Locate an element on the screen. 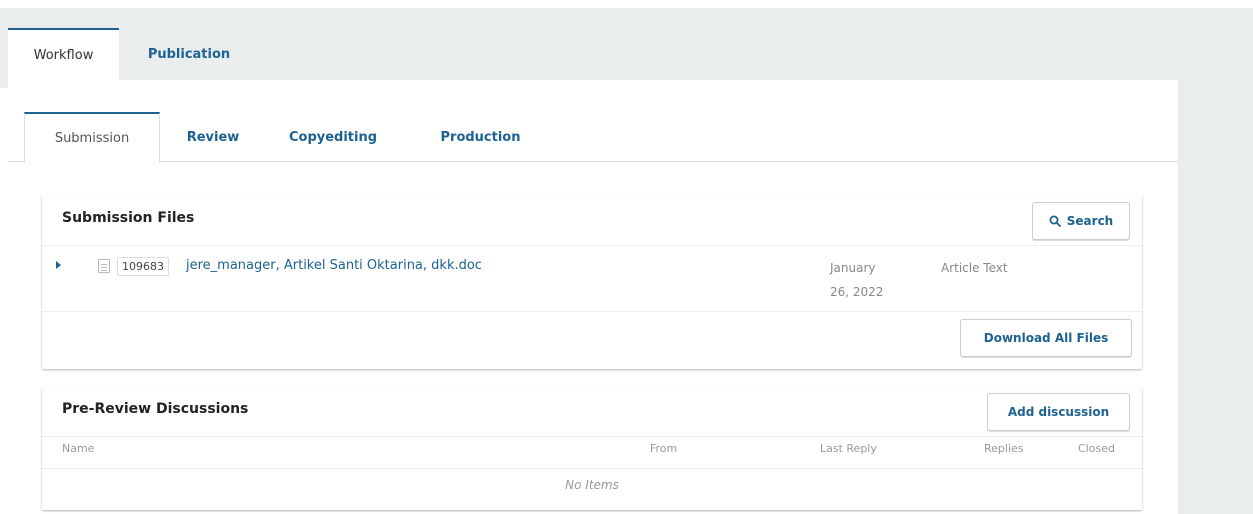 The width and height of the screenshot is (1253, 514). file-date-line2: 26, 2022 is located at coordinates (857, 292).